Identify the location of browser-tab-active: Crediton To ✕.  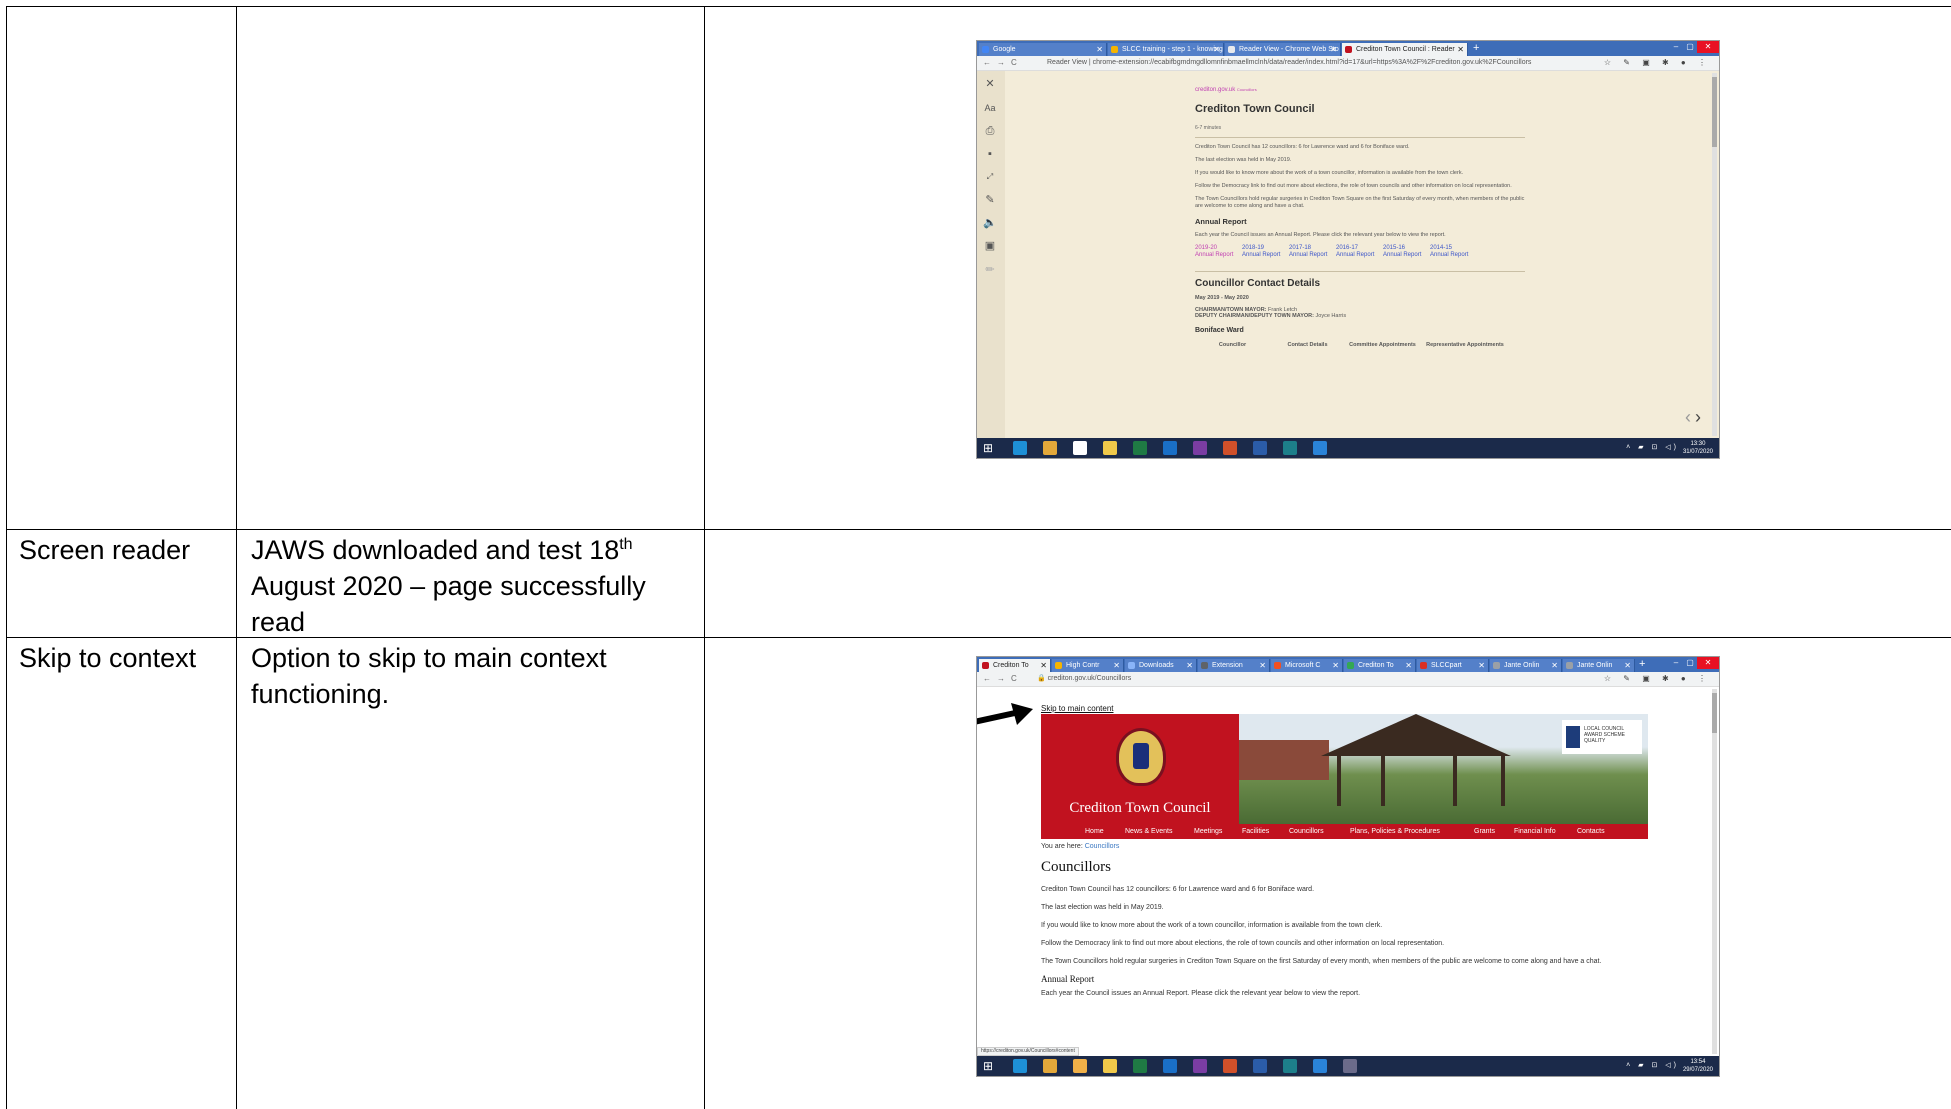
(1015, 665).